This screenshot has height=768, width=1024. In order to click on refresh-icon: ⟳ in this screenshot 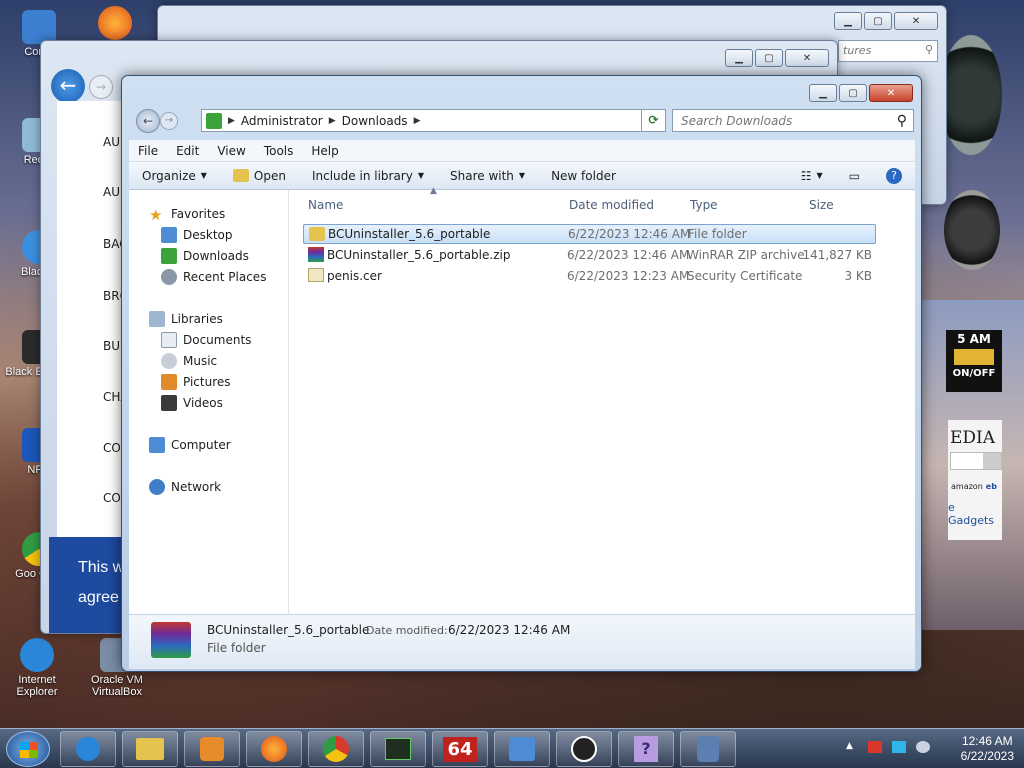, I will do `click(653, 120)`.